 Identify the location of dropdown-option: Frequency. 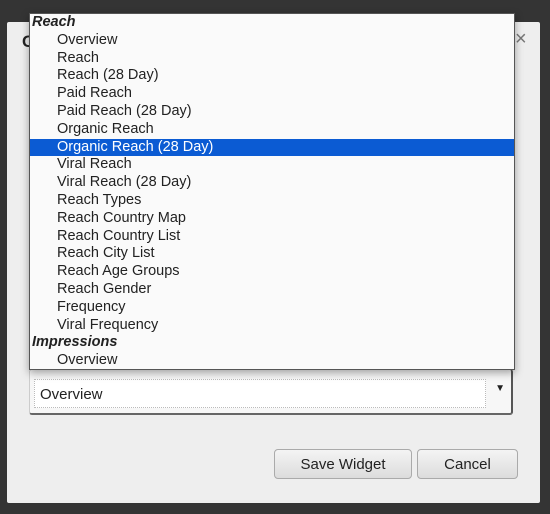
(272, 308).